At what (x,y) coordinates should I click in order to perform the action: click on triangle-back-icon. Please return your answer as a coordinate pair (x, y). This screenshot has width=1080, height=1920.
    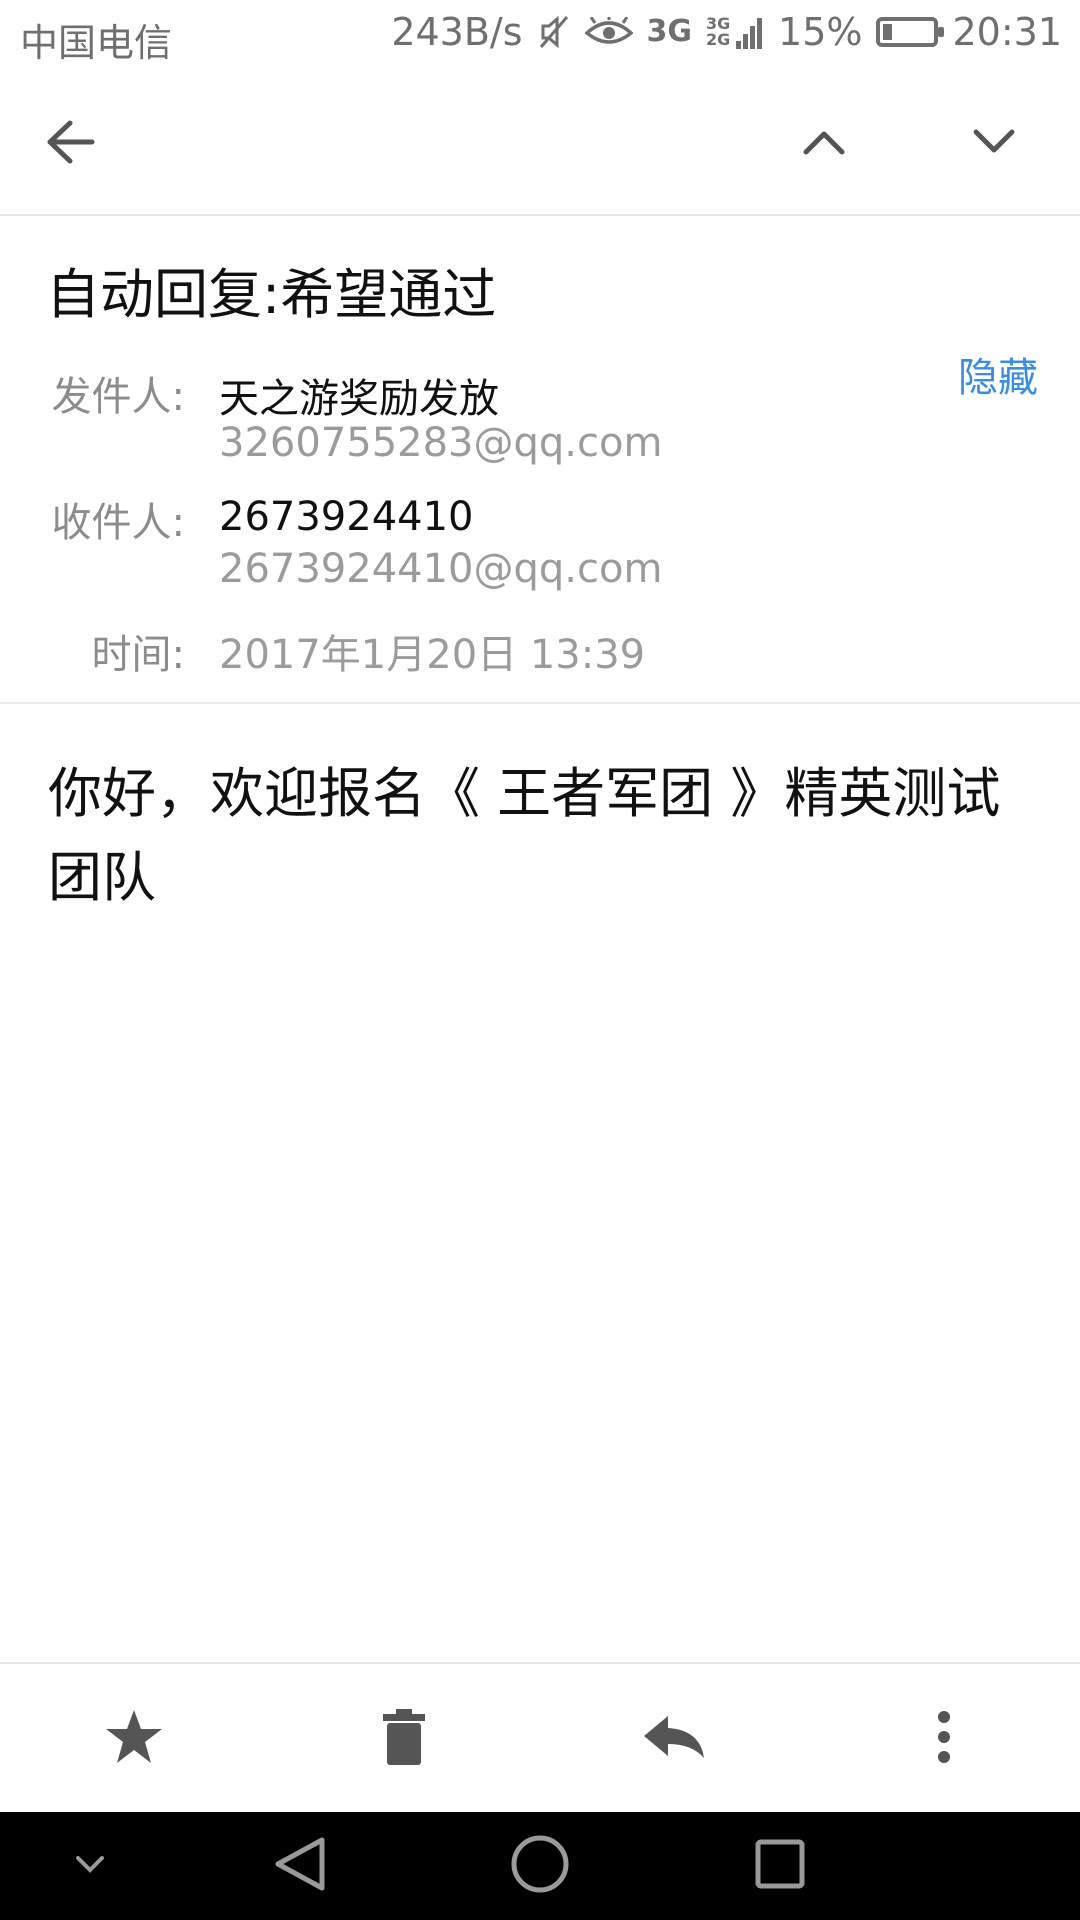
    Looking at the image, I should click on (300, 1866).